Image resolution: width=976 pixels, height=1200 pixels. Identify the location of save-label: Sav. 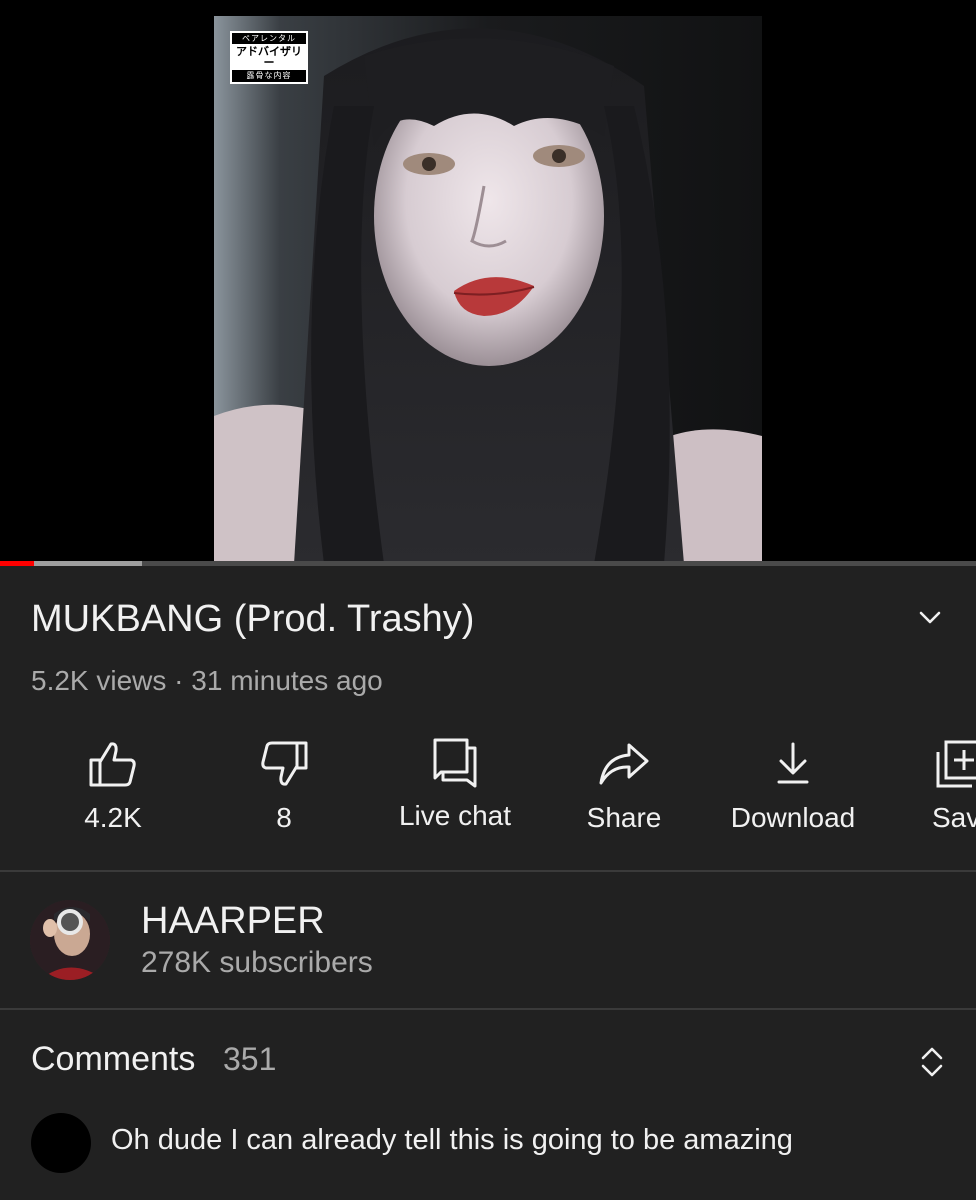
(954, 817).